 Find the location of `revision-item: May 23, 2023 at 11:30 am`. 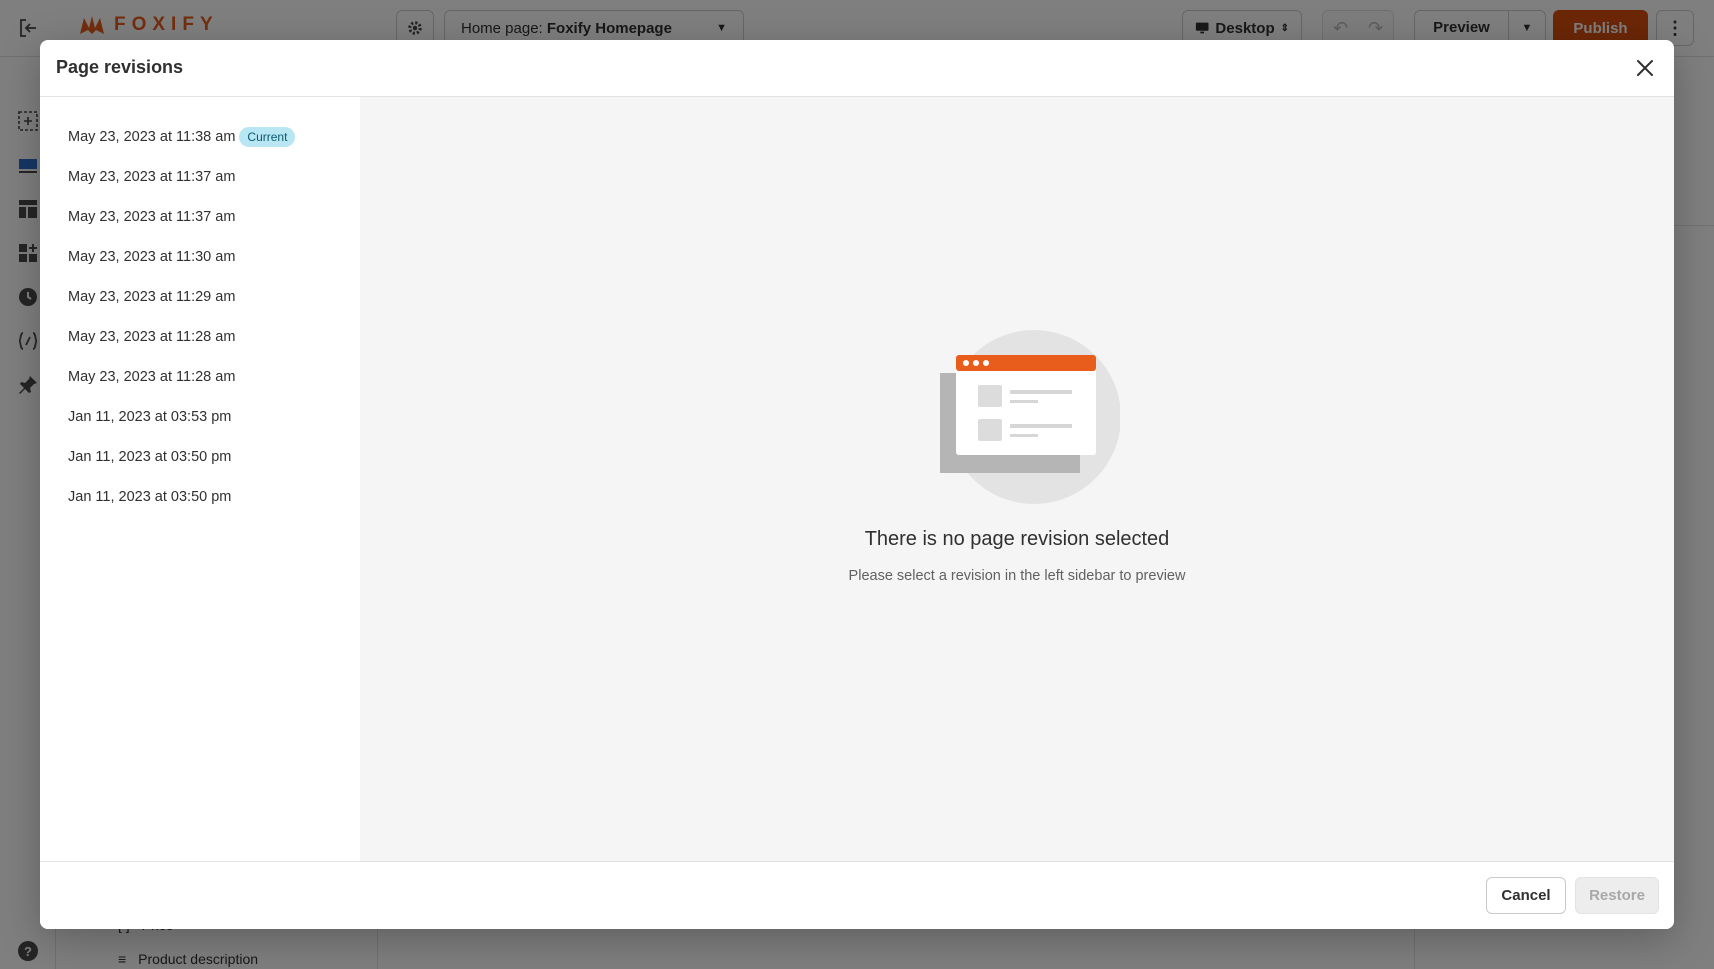

revision-item: May 23, 2023 at 11:30 am is located at coordinates (200, 257).